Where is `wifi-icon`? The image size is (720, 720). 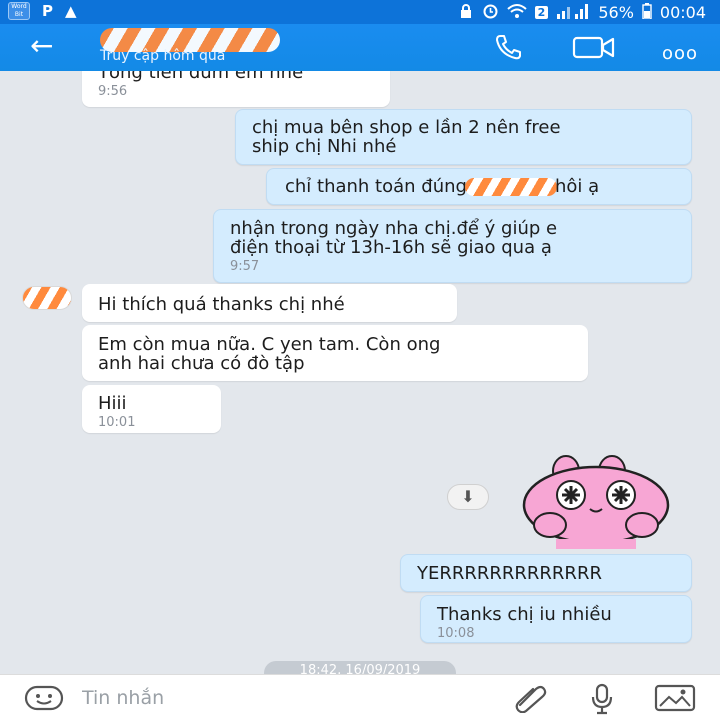
wifi-icon is located at coordinates (517, 13).